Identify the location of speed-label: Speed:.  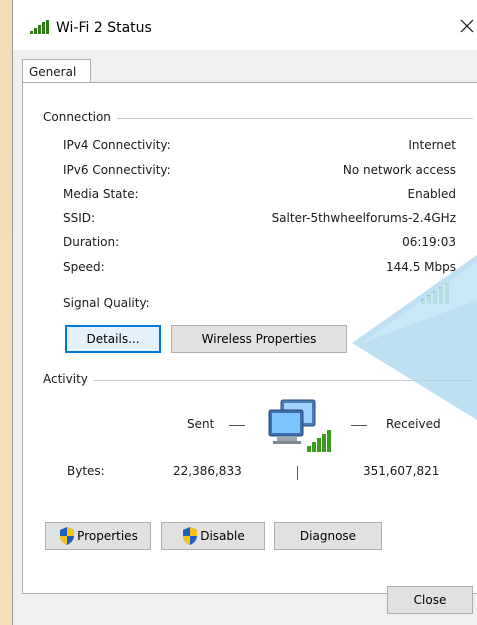
(84, 267).